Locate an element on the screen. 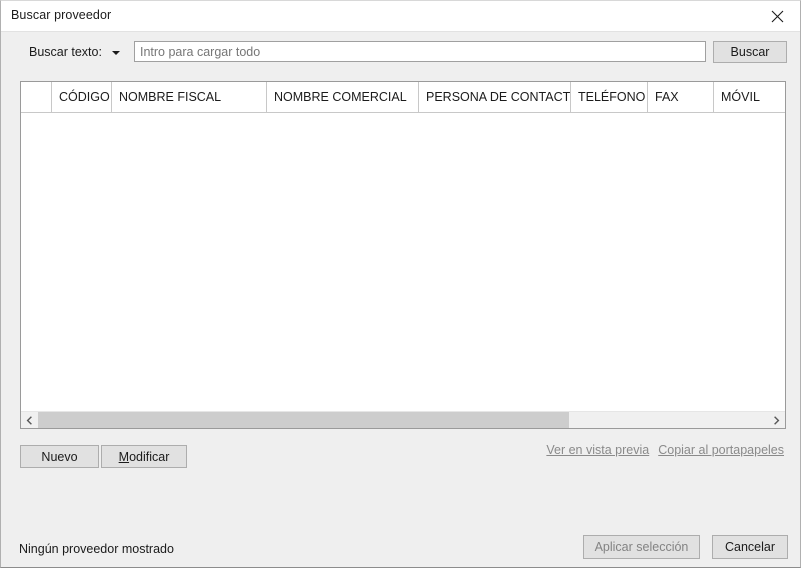 The width and height of the screenshot is (801, 568). buscar-button: Buscar is located at coordinates (750, 52).